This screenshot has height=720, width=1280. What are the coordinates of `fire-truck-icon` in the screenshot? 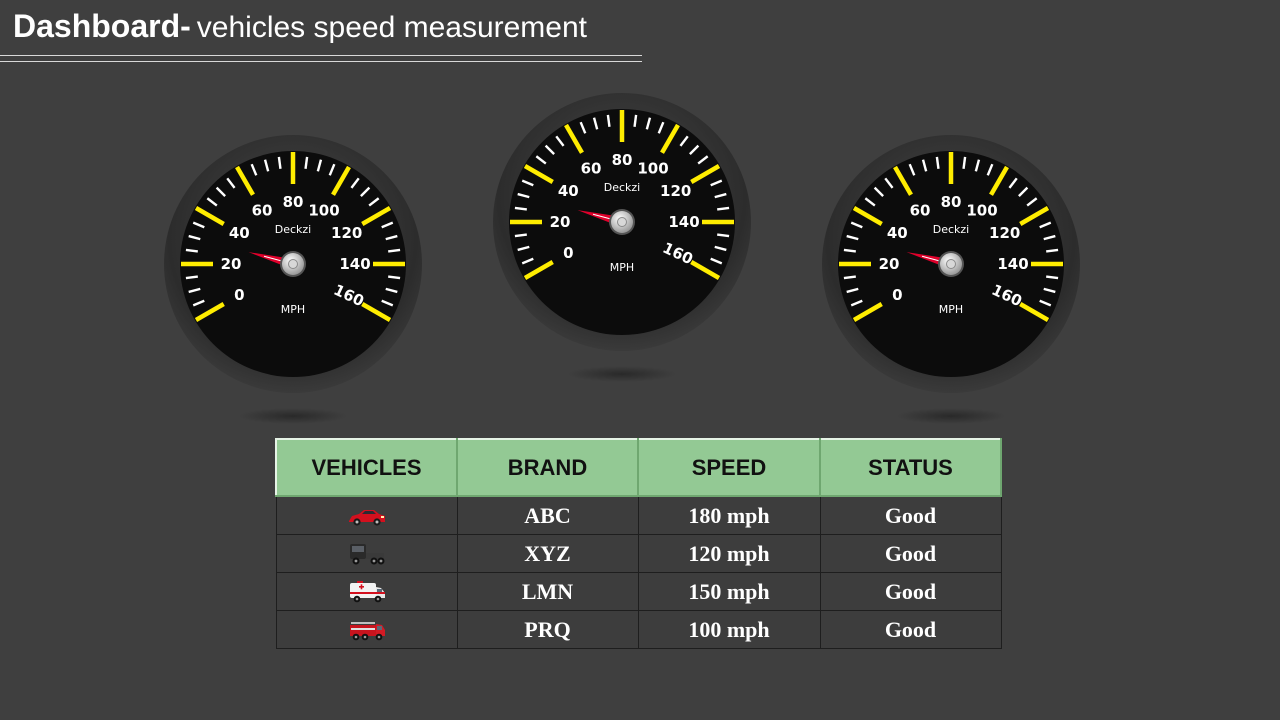 It's located at (367, 631).